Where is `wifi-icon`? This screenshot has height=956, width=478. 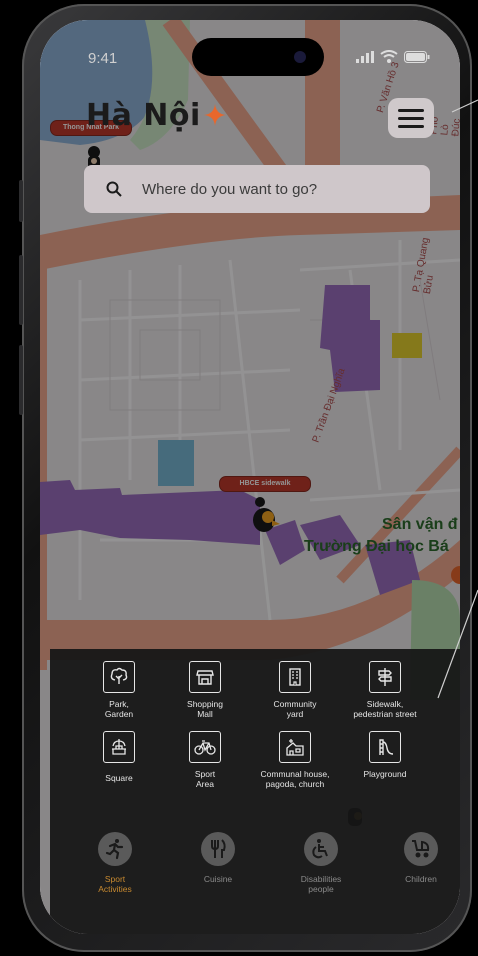 wifi-icon is located at coordinates (389, 56).